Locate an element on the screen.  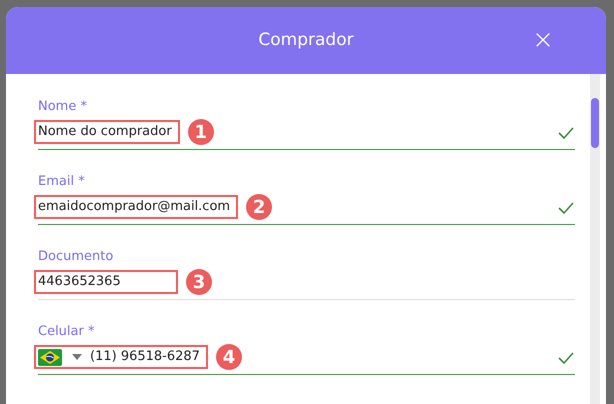
input-field: 4463652365 3 is located at coordinates (306, 282).